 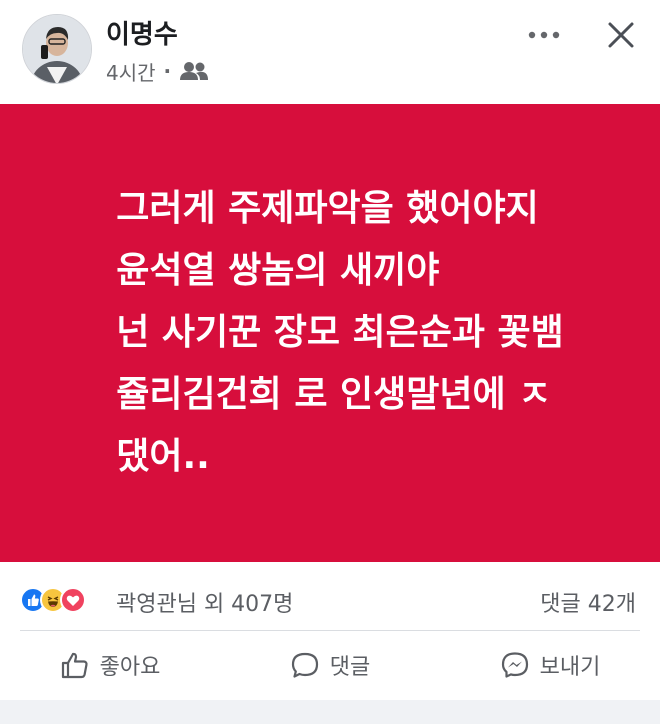 What do you see at coordinates (278, 270) in the screenshot?
I see `post-text-line: 윤석열 쌍놈의 새끼야` at bounding box center [278, 270].